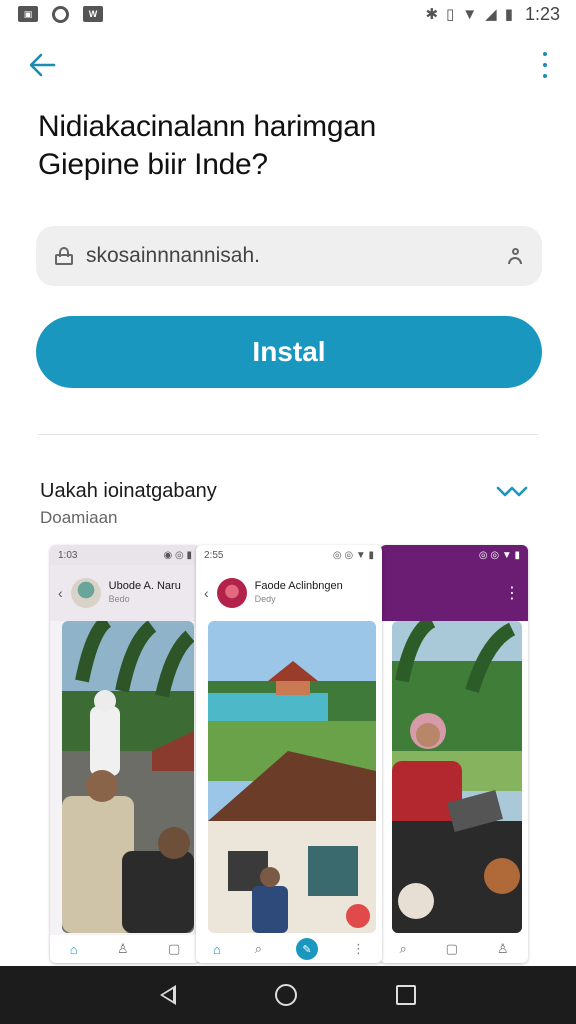 The image size is (576, 1024). What do you see at coordinates (515, 256) in the screenshot?
I see `person-icon` at bounding box center [515, 256].